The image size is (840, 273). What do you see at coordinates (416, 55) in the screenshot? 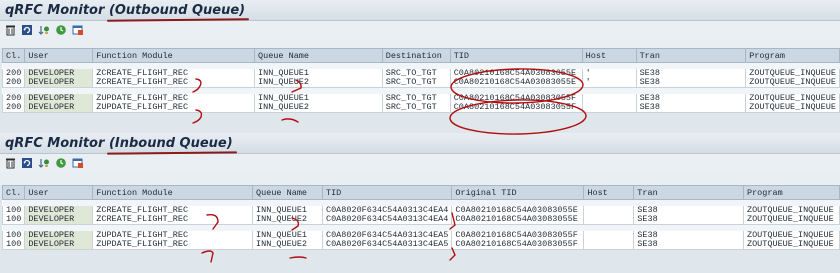
I see `column-header-destination: Destination` at bounding box center [416, 55].